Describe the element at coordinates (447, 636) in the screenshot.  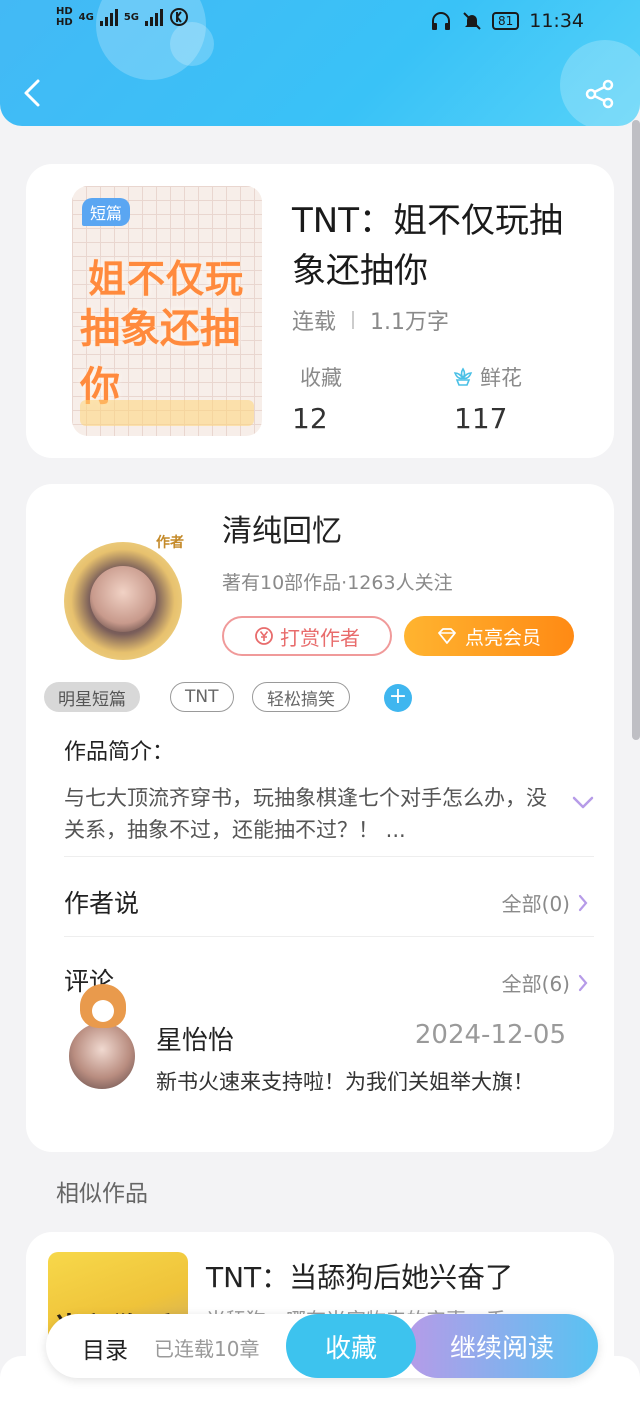
I see `diamond-icon` at that location.